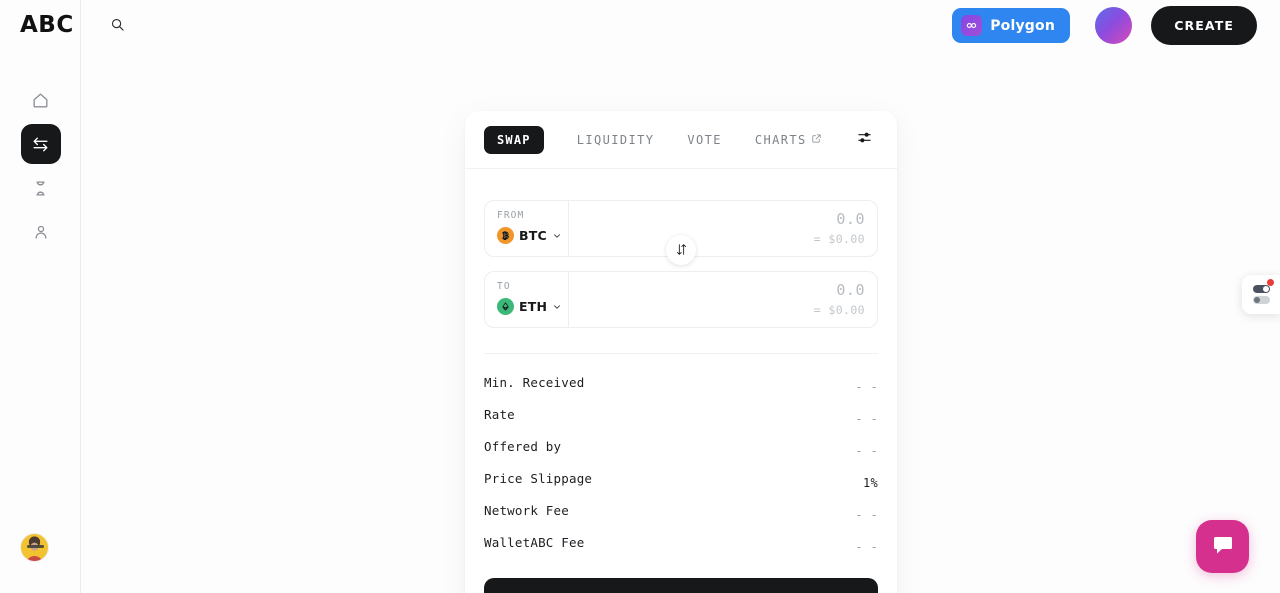  I want to click on side-toggle-widget, so click(1261, 294).